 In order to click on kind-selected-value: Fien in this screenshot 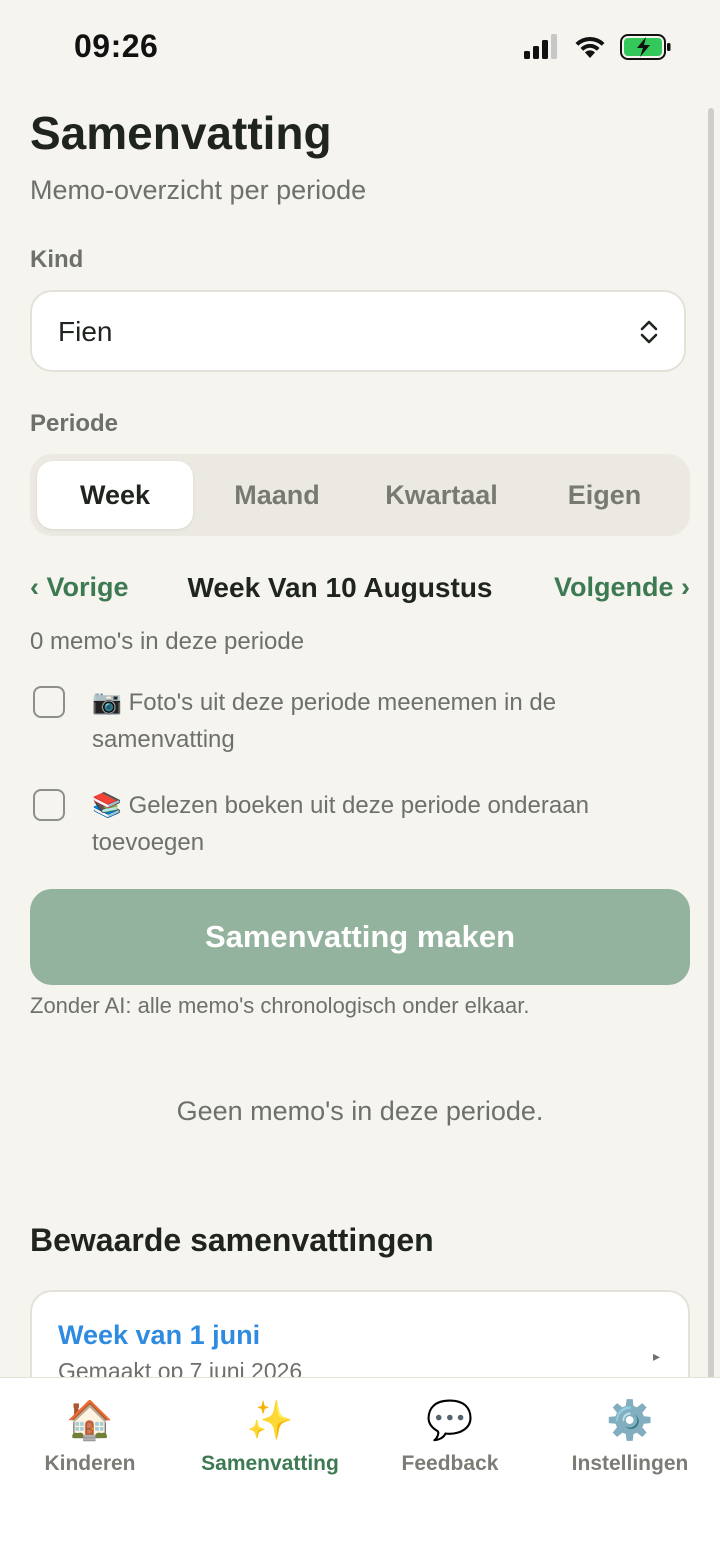, I will do `click(85, 331)`.